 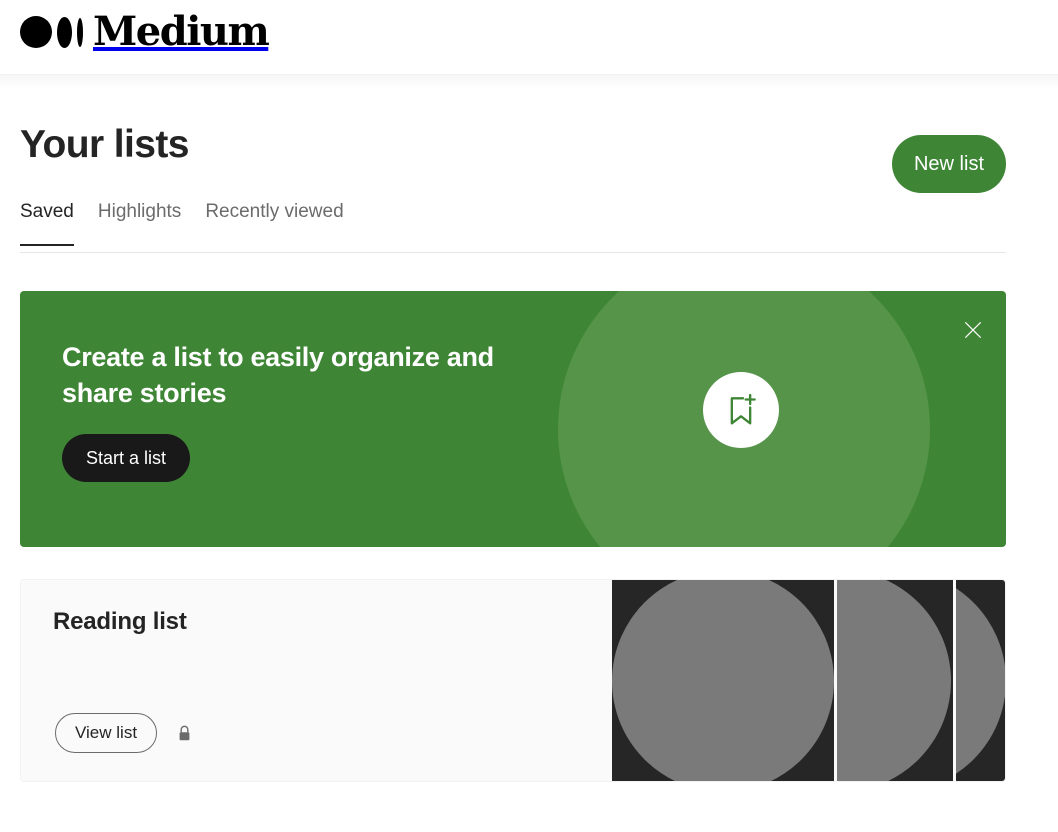 What do you see at coordinates (80, 32) in the screenshot?
I see `logo-thin-ellipse-icon` at bounding box center [80, 32].